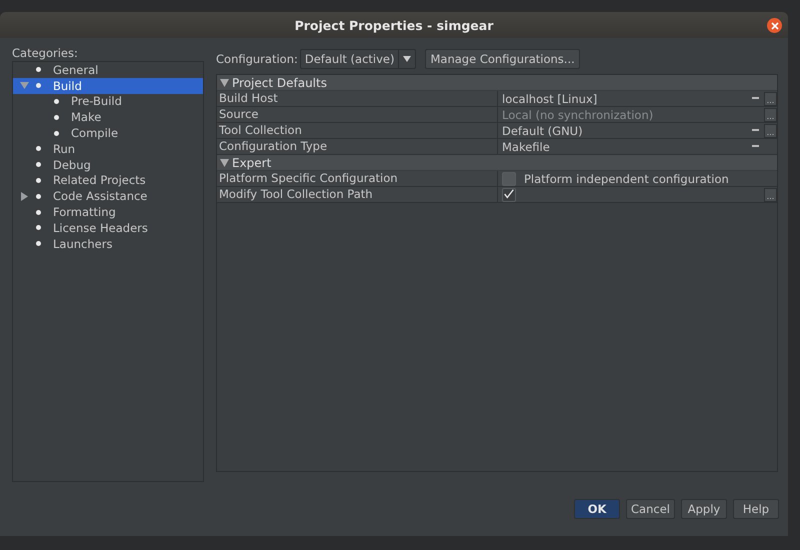 Image resolution: width=800 pixels, height=550 pixels. What do you see at coordinates (108, 86) in the screenshot?
I see `tree-item: Build` at bounding box center [108, 86].